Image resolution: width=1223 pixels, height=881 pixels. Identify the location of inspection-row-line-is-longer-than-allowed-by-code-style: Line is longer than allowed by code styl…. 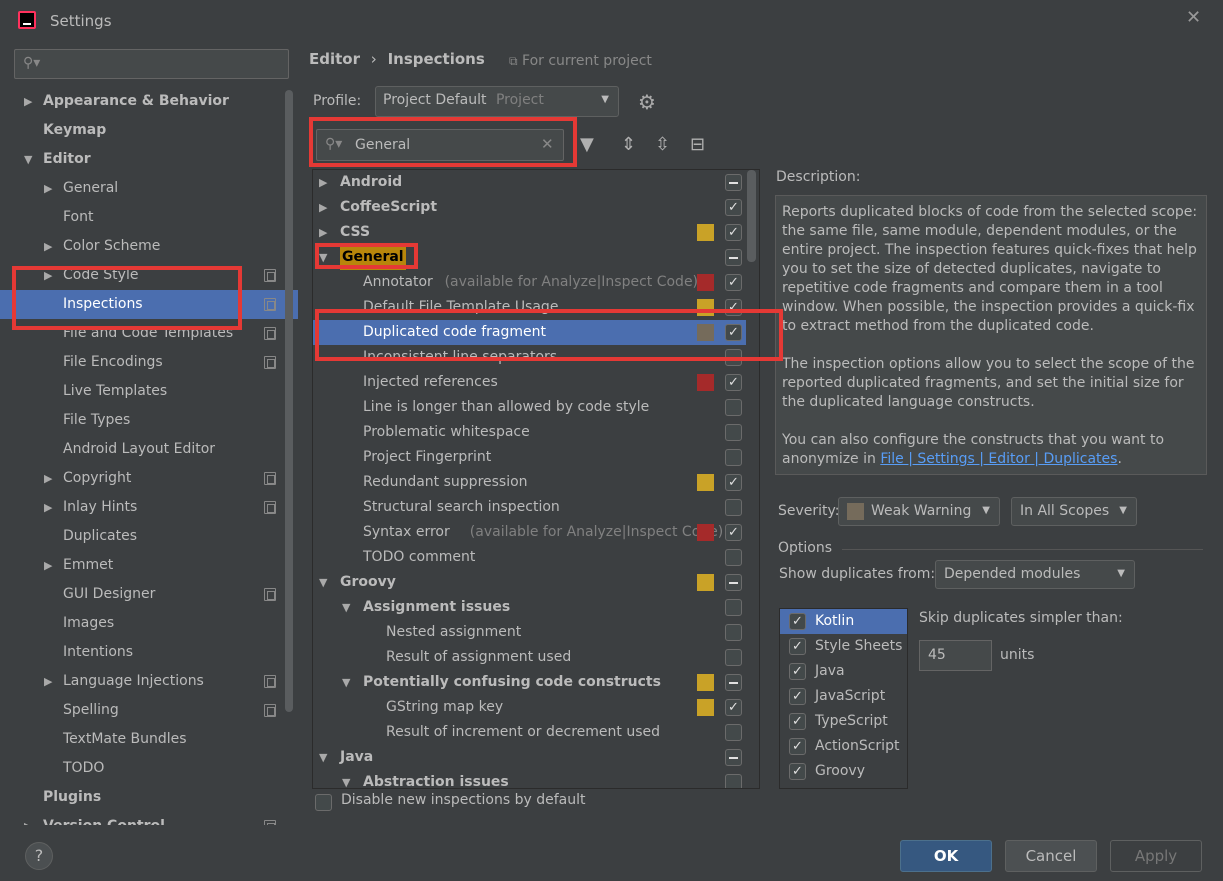
(529, 407).